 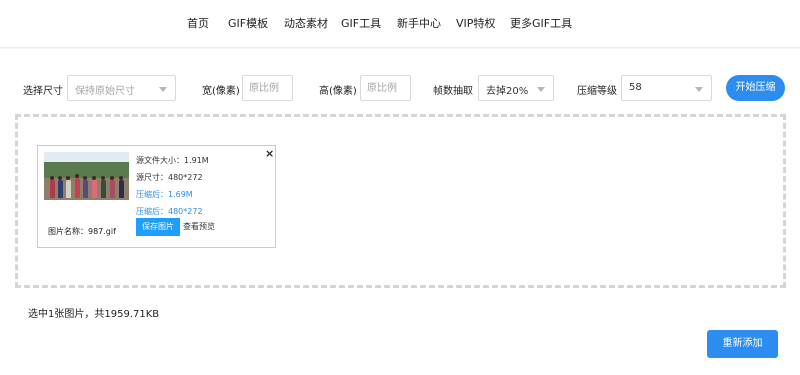 What do you see at coordinates (248, 23) in the screenshot?
I see `nav-gif-templates: GIF模板` at bounding box center [248, 23].